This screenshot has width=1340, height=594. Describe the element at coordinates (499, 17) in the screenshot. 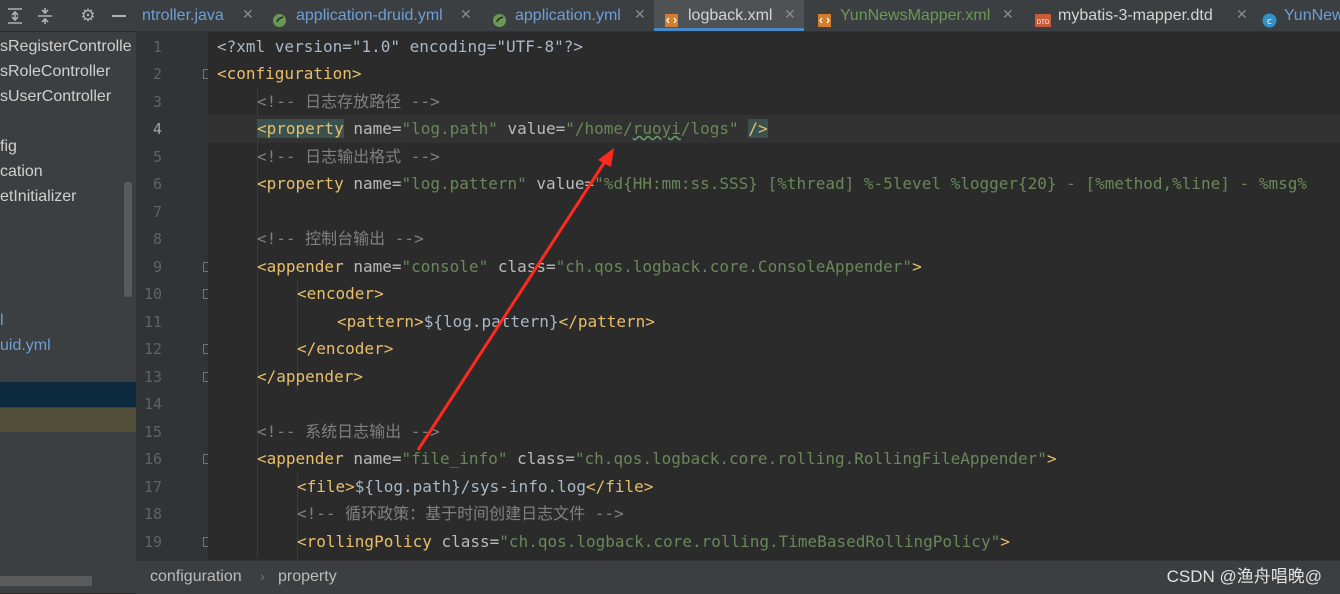

I see `spring-yml-icon` at that location.